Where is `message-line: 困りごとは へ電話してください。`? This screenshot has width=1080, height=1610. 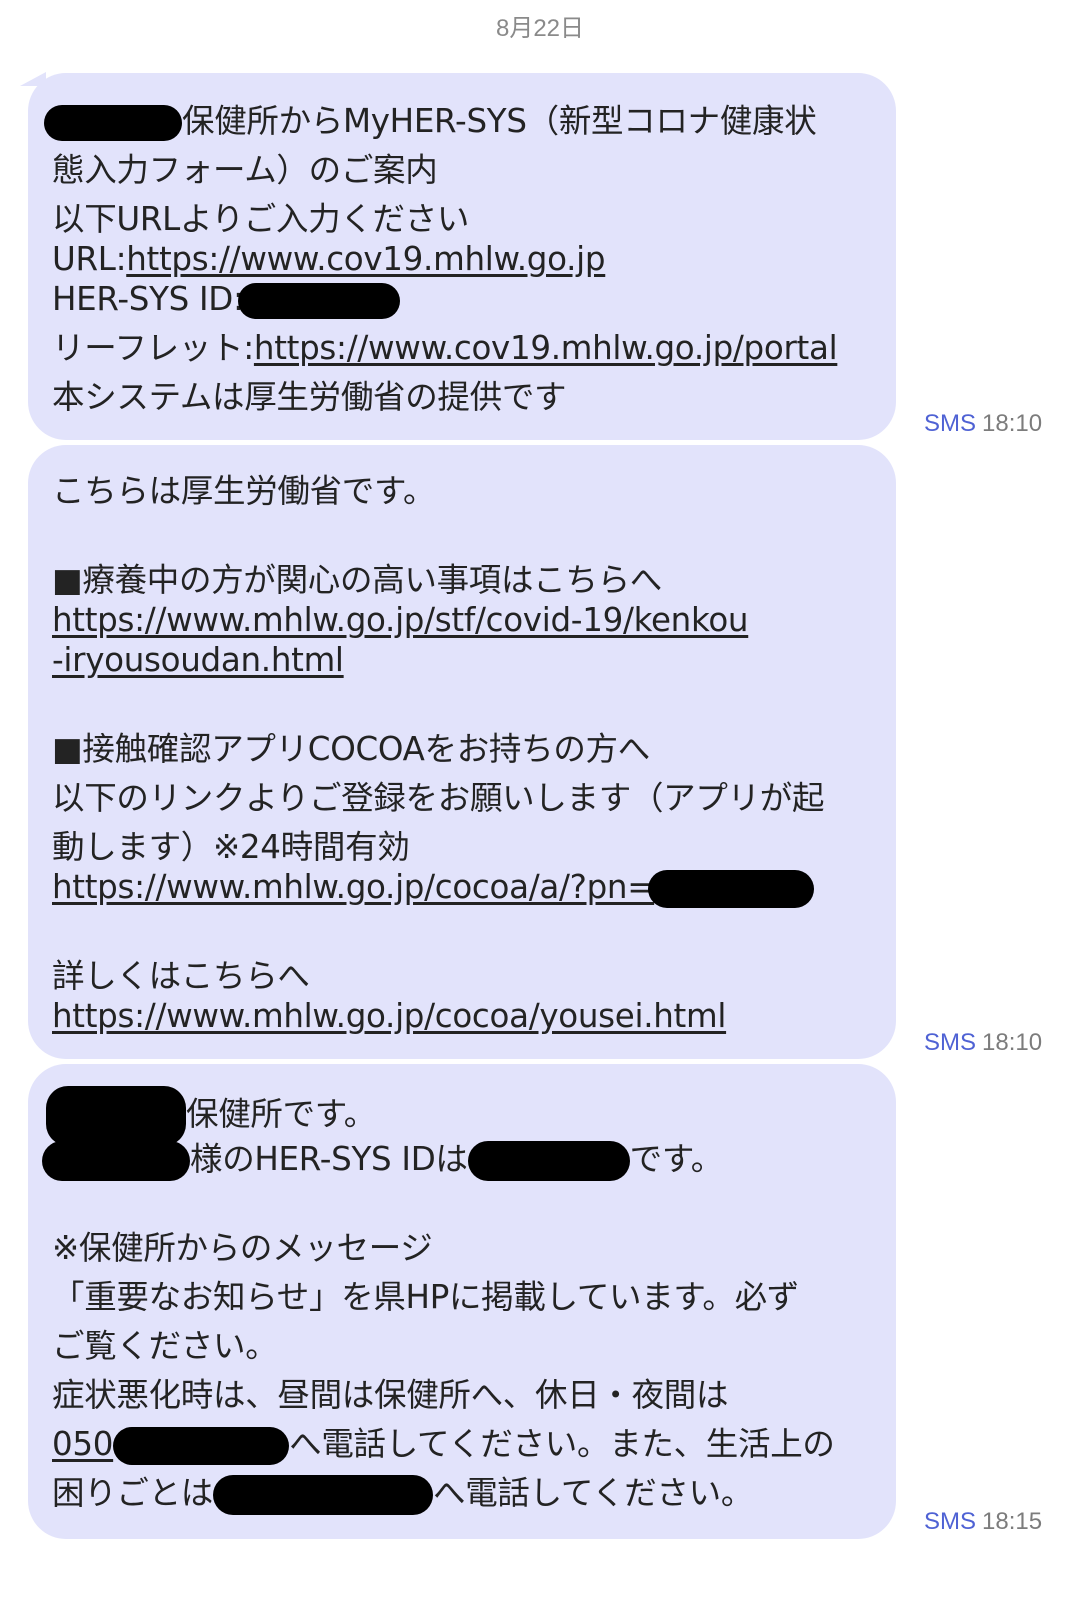 message-line: 困りごとは へ電話してください。 is located at coordinates (474, 1493).